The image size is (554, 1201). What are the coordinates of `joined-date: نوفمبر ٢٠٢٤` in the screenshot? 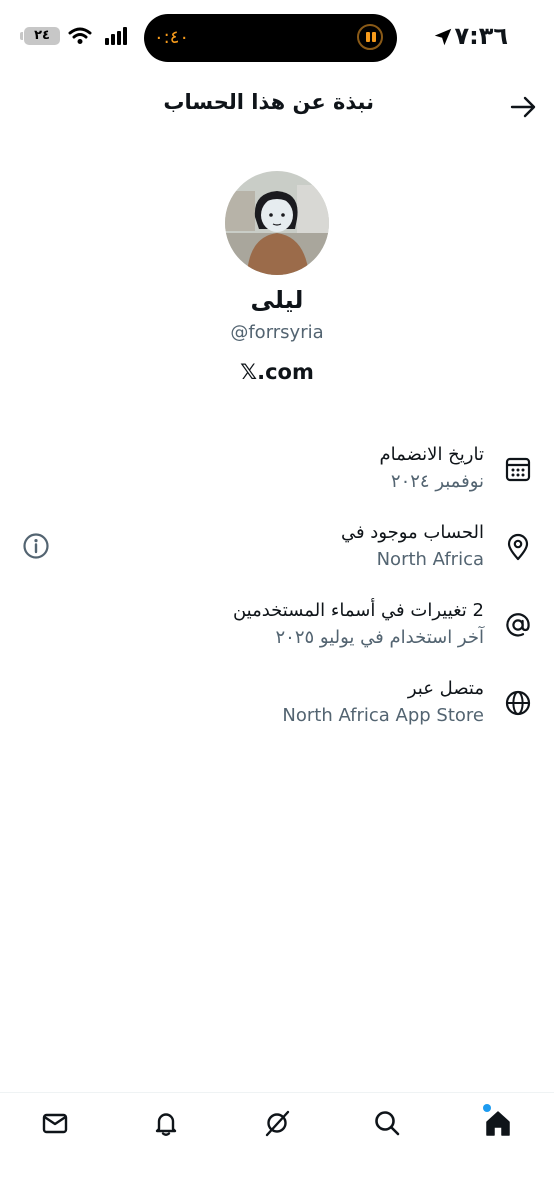 It's located at (437, 481).